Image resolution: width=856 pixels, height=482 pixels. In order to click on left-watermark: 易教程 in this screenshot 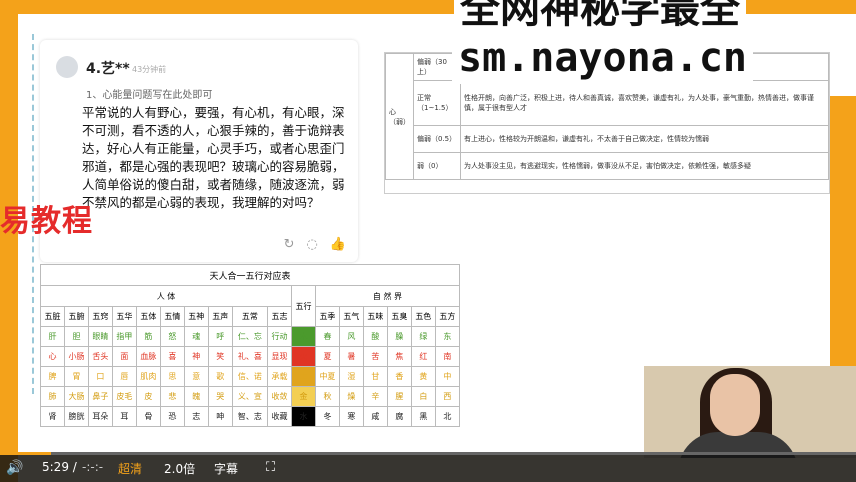, I will do `click(46, 221)`.